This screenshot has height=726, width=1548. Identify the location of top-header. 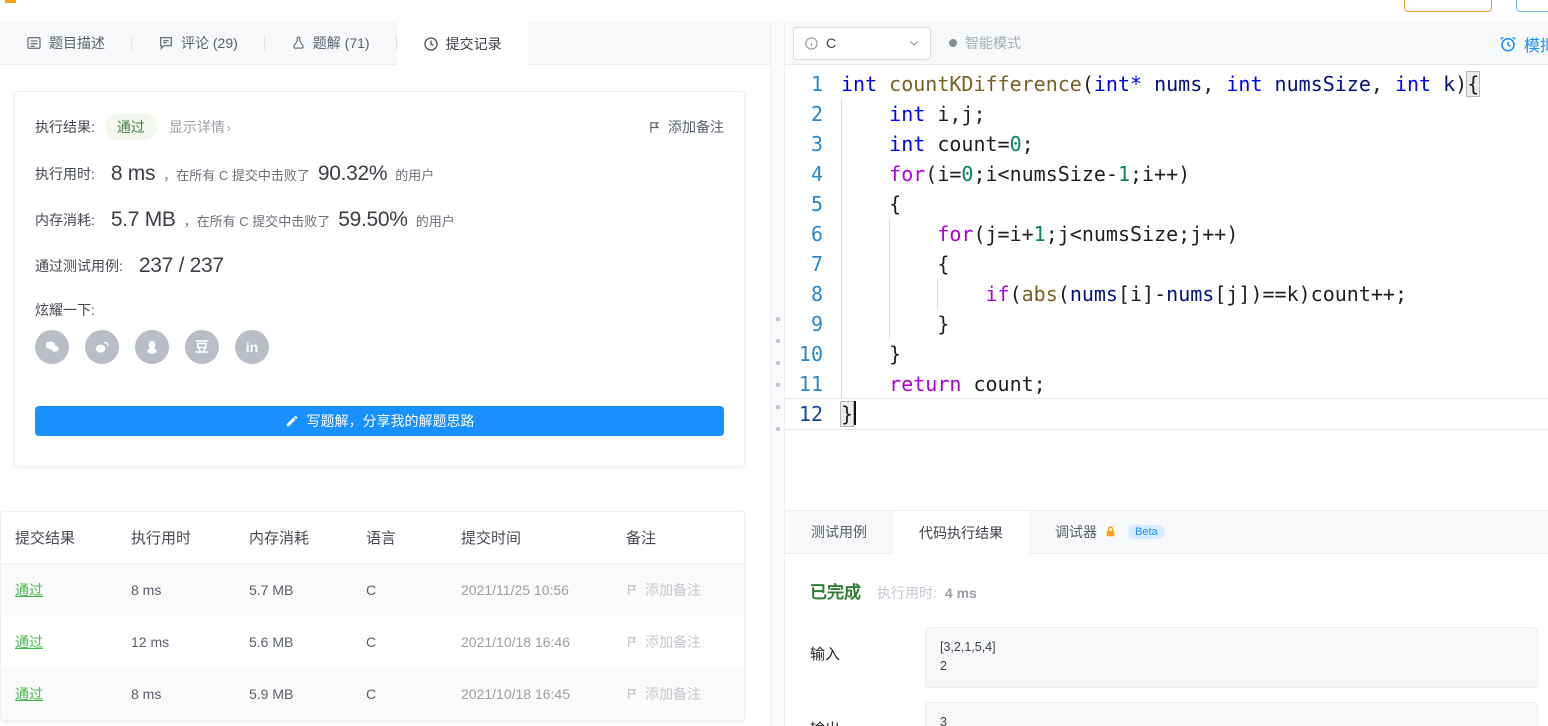
(774, 11).